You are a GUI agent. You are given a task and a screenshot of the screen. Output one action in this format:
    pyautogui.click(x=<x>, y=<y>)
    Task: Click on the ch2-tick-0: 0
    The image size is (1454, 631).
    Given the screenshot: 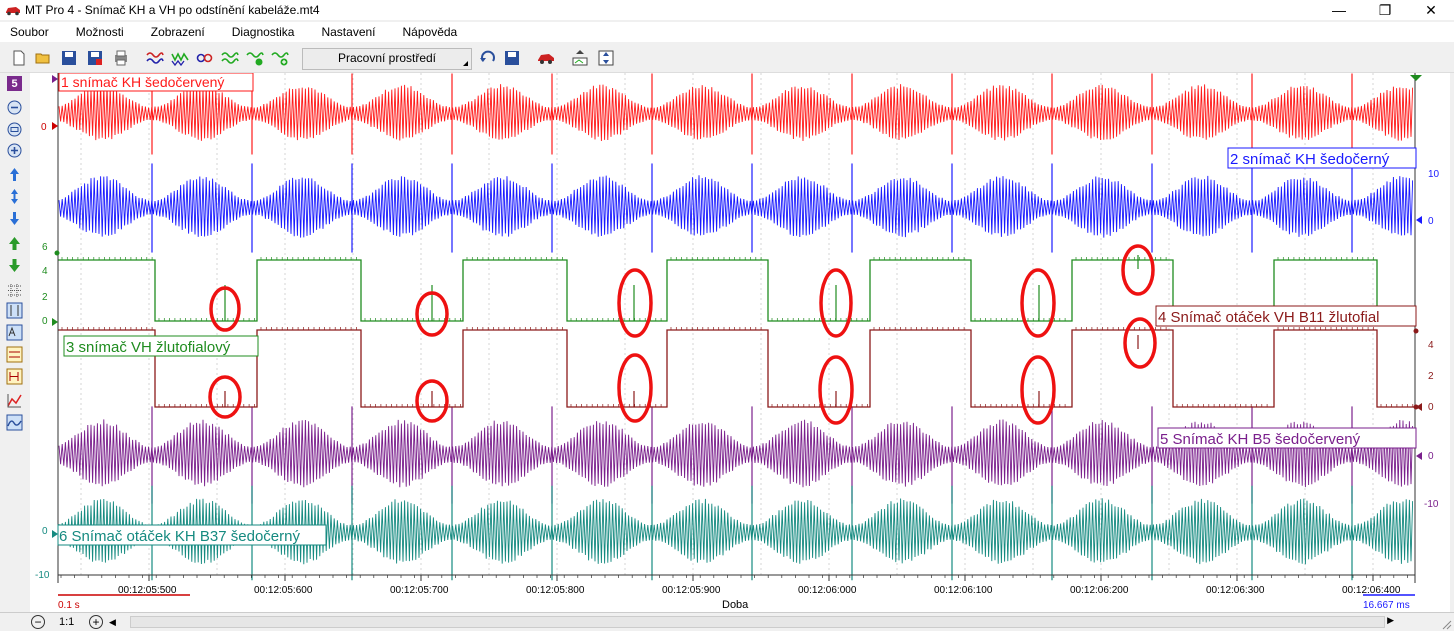 What is the action you would take?
    pyautogui.click(x=1431, y=221)
    